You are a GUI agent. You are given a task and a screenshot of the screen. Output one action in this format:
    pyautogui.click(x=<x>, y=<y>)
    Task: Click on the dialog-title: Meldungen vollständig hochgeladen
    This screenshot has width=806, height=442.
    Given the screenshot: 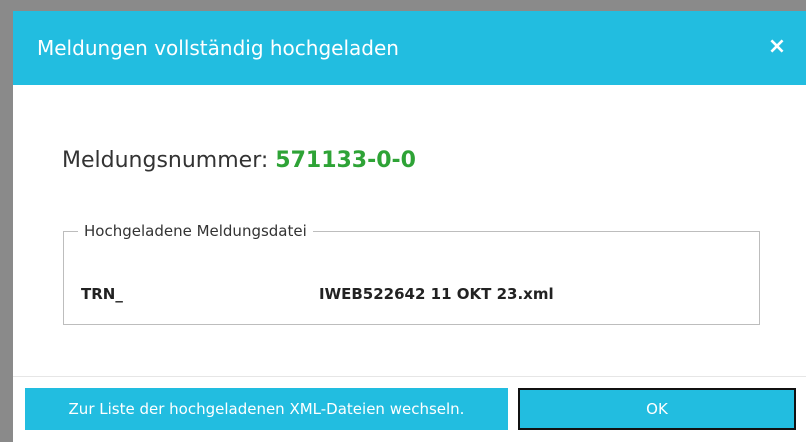 What is the action you would take?
    pyautogui.click(x=218, y=48)
    